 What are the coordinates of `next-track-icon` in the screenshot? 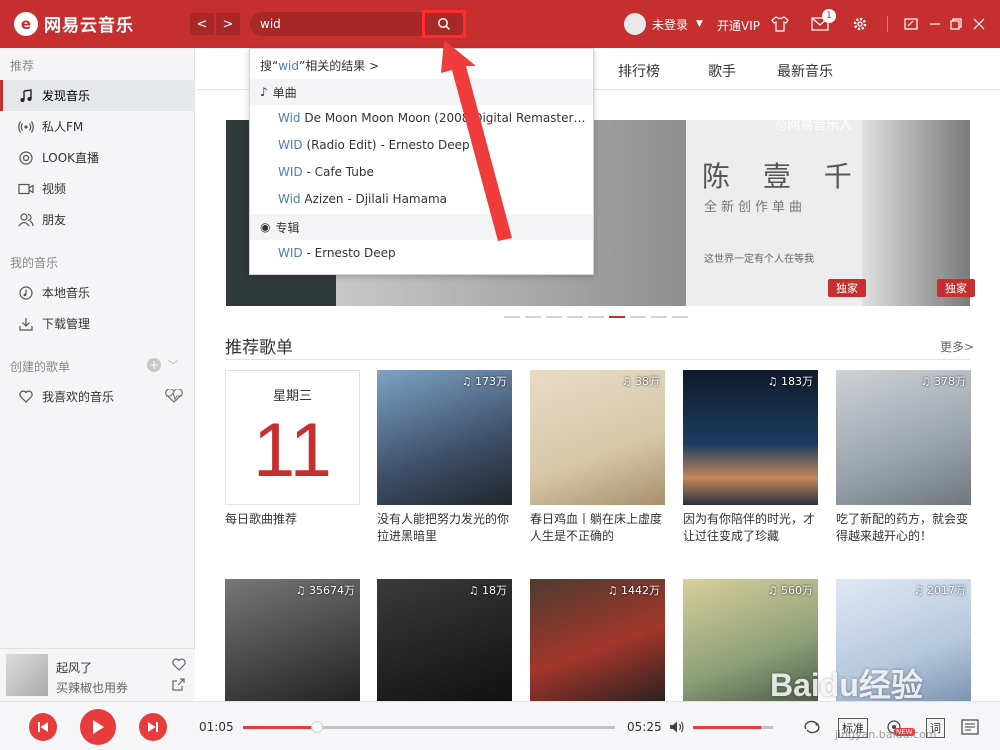 It's located at (153, 727).